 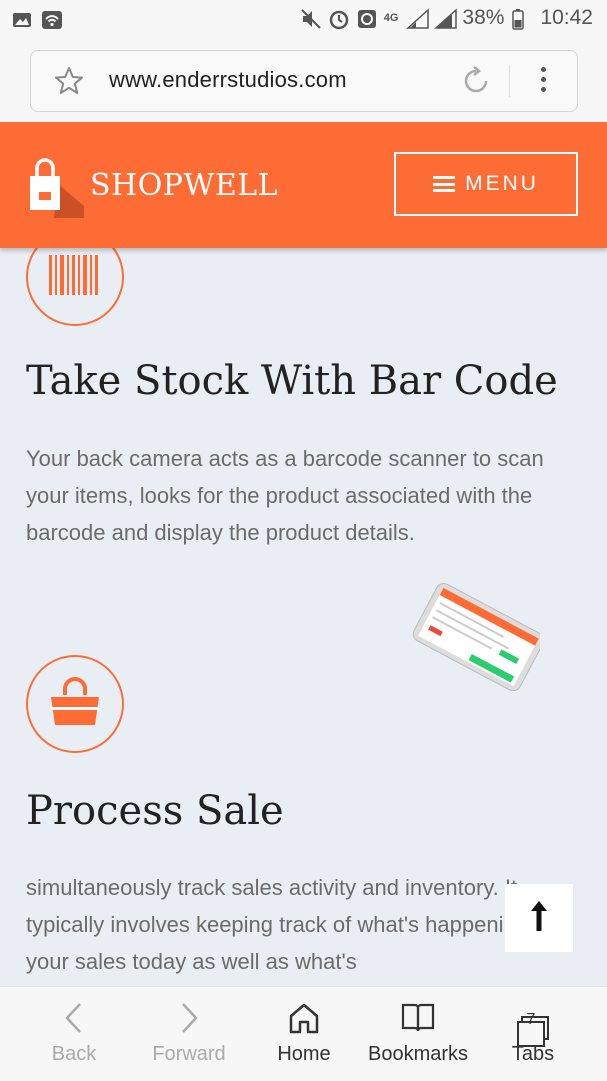 What do you see at coordinates (155, 811) in the screenshot?
I see `feature-title-sale: Process Sale` at bounding box center [155, 811].